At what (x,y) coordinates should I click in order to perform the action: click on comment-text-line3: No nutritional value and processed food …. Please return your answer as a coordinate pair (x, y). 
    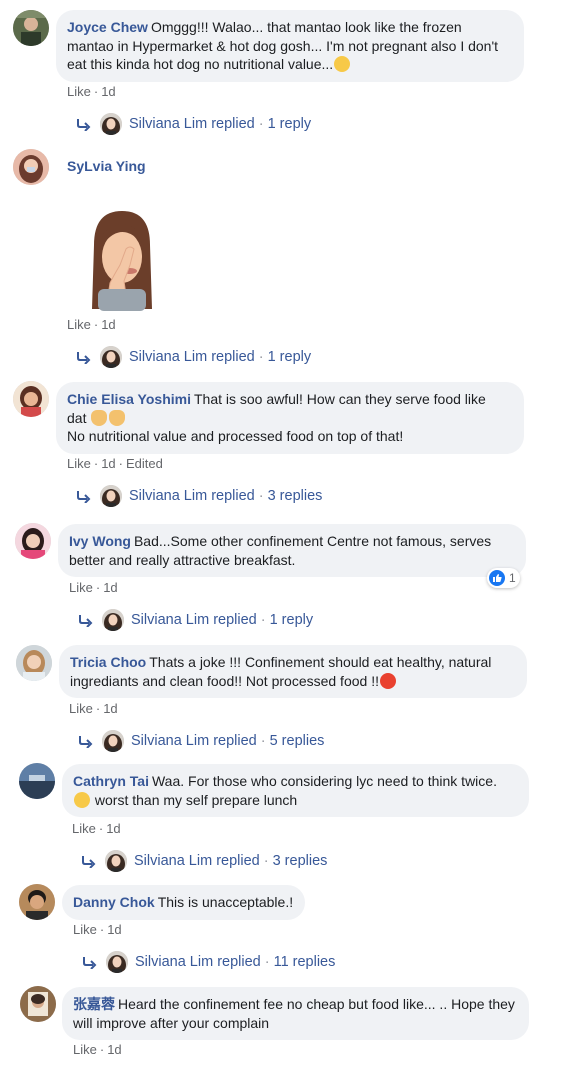
    Looking at the image, I should click on (235, 436).